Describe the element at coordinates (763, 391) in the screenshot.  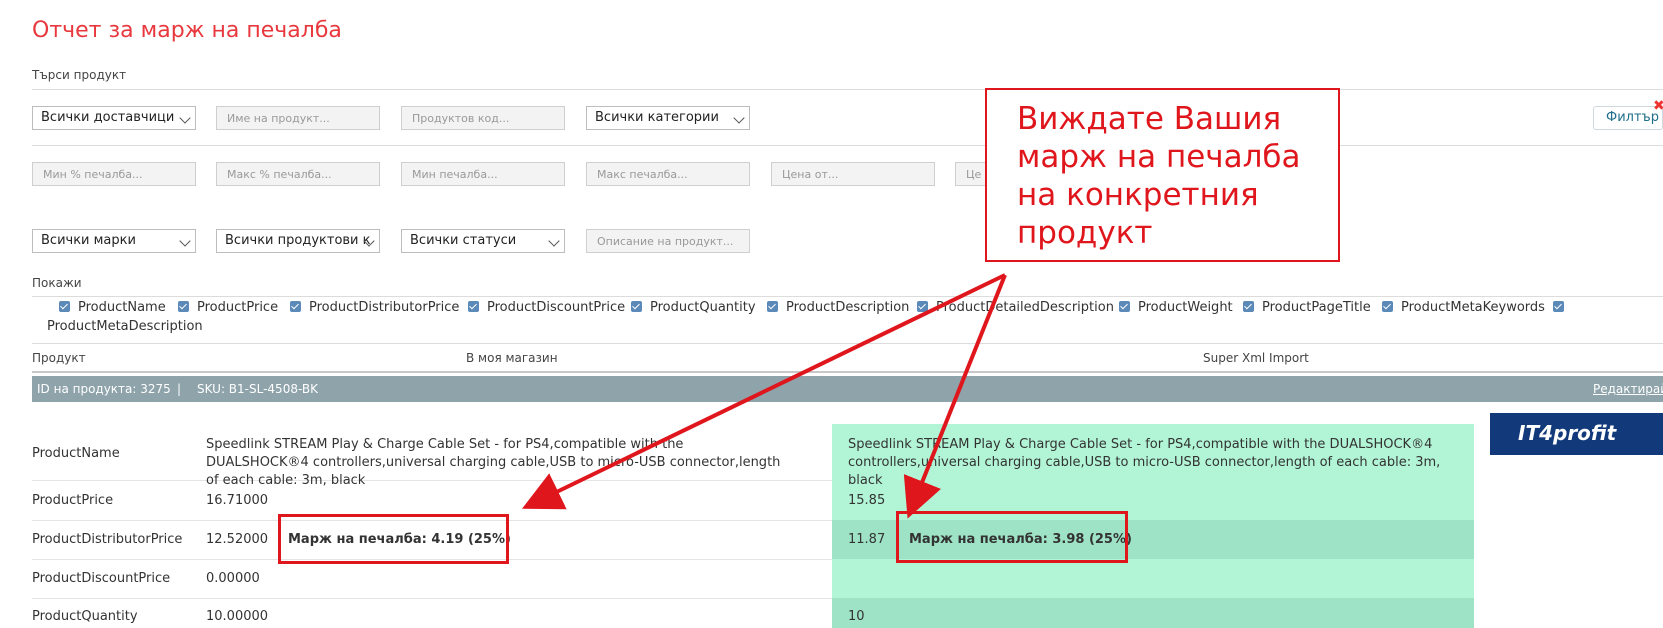
I see `arrow-to-my-margin` at that location.